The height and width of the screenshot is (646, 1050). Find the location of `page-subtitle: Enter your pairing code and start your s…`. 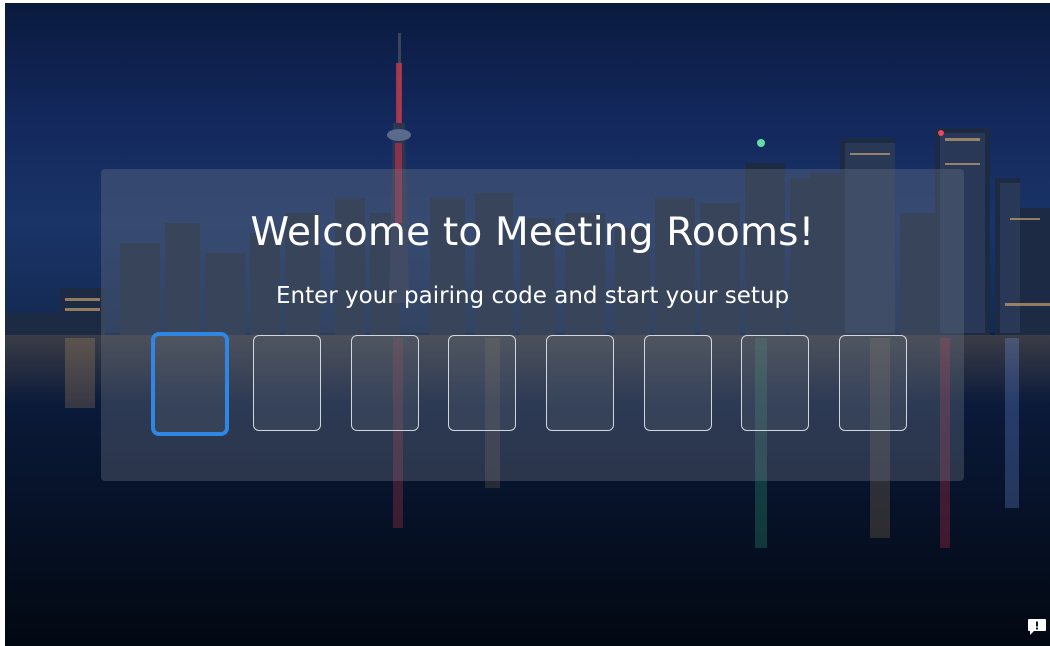

page-subtitle: Enter your pairing code and start your s… is located at coordinates (532, 296).